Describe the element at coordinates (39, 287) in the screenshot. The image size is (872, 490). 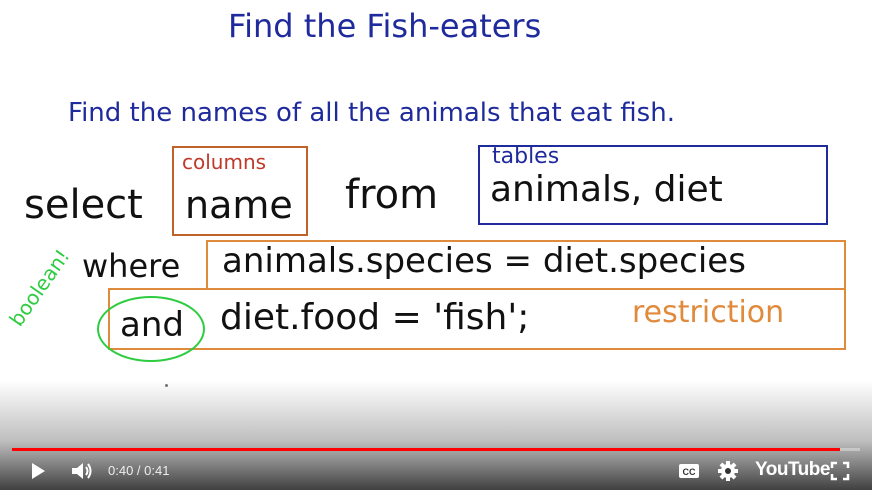
I see `boolean-label: boolean!` at that location.